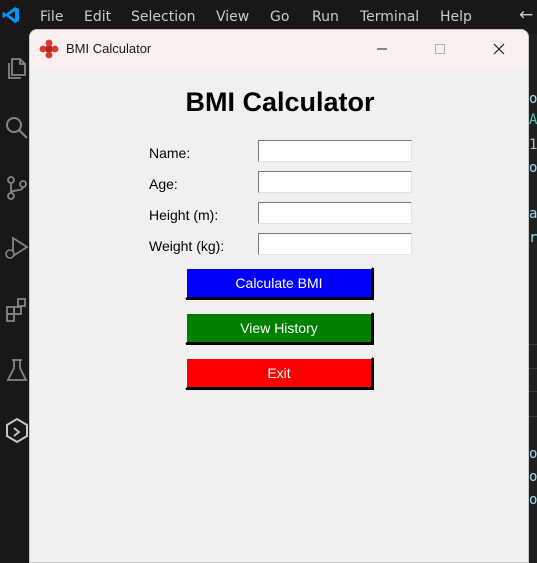 Image resolution: width=537 pixels, height=563 pixels. Describe the element at coordinates (17, 68) in the screenshot. I see `explorer-files-icon` at that location.